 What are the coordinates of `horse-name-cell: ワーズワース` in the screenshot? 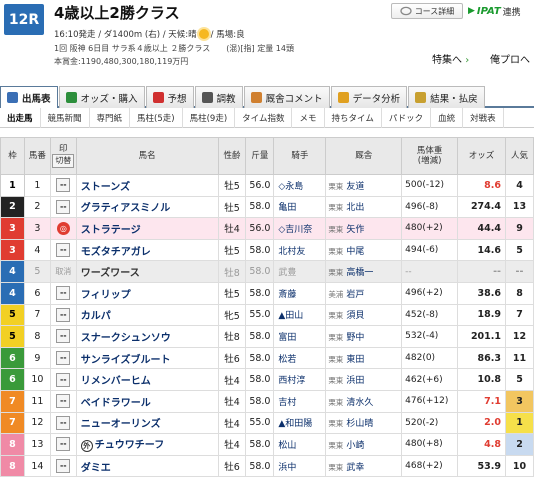 It's located at (147, 271).